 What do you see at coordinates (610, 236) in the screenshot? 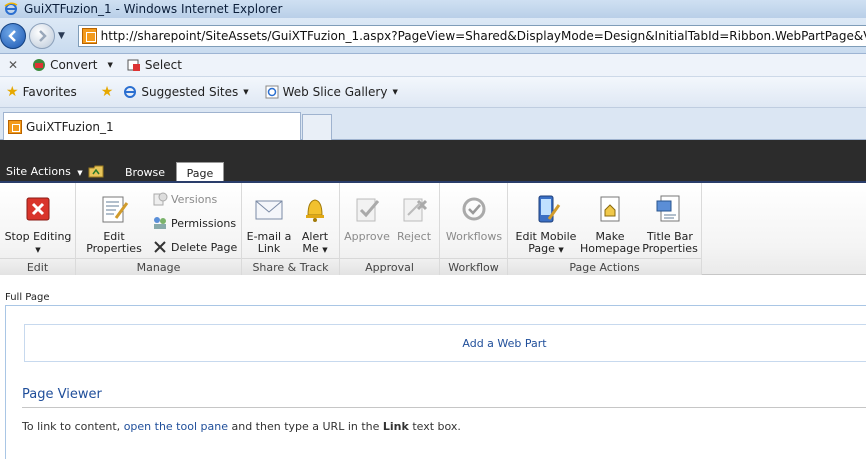
I see `make-homepage-label-1: Make` at bounding box center [610, 236].